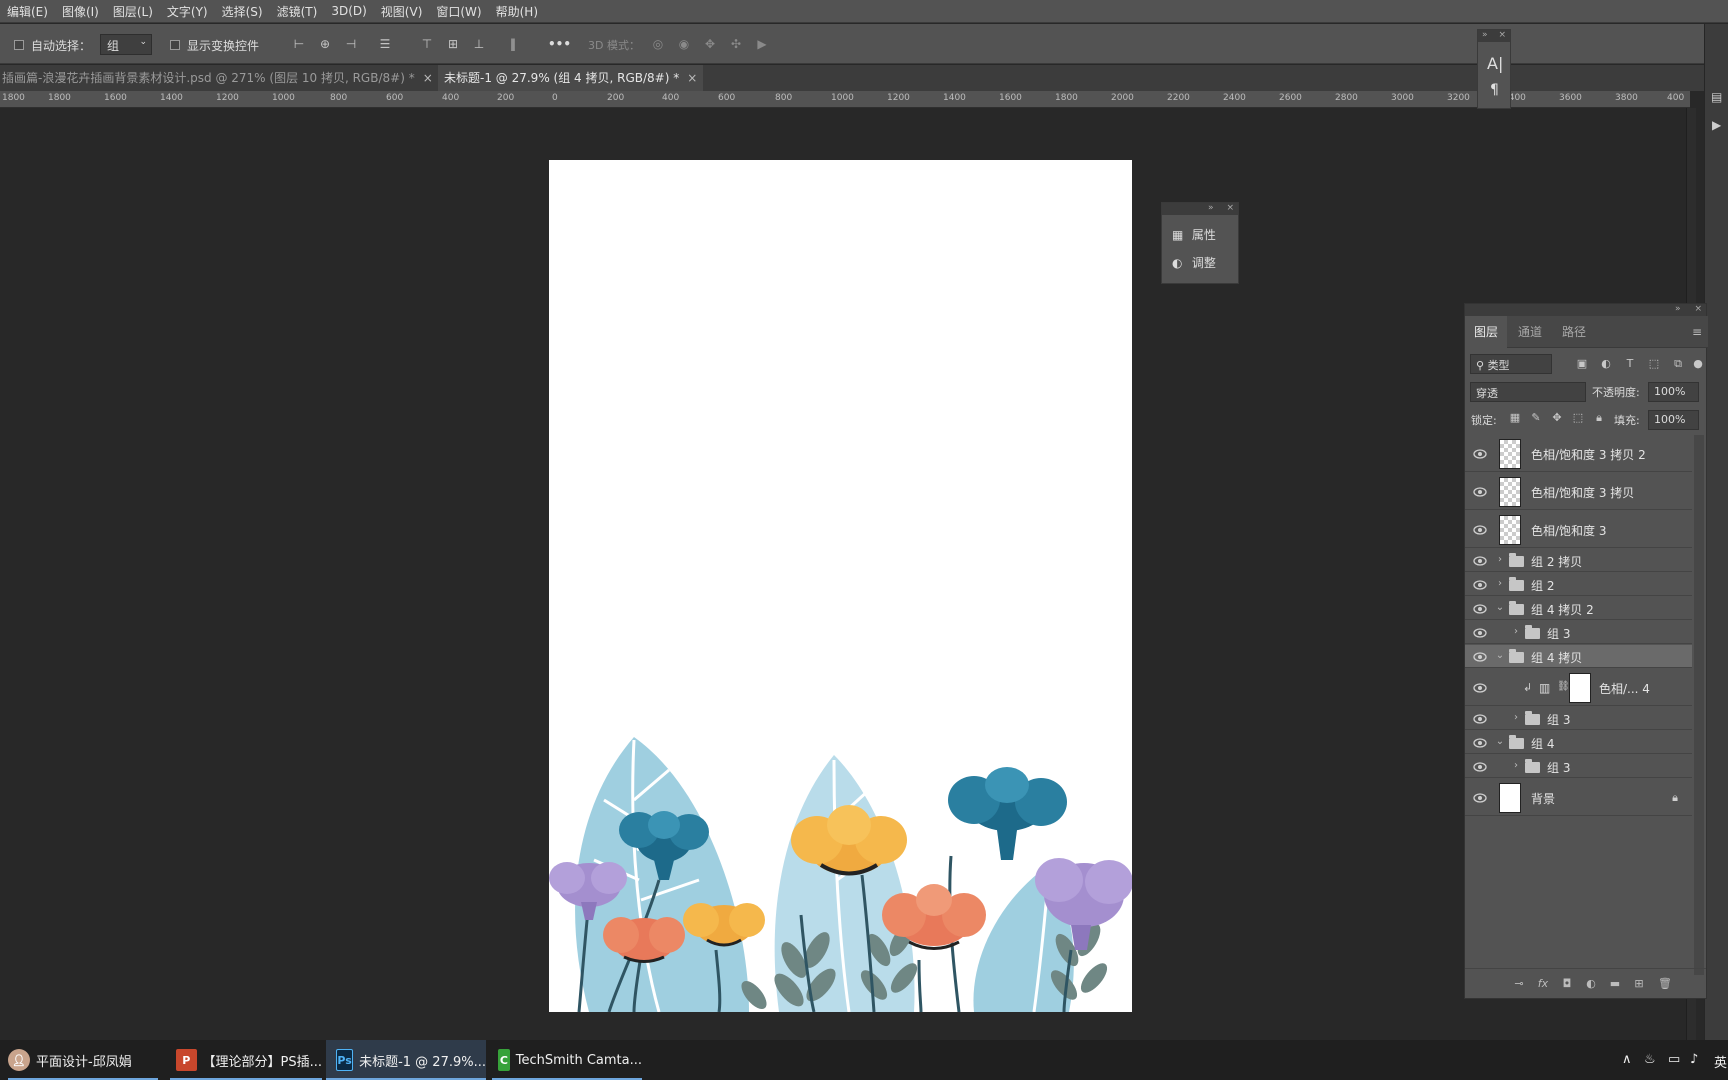  Describe the element at coordinates (513, 44) in the screenshot. I see `distribute-vertical-icon: ‖` at that location.